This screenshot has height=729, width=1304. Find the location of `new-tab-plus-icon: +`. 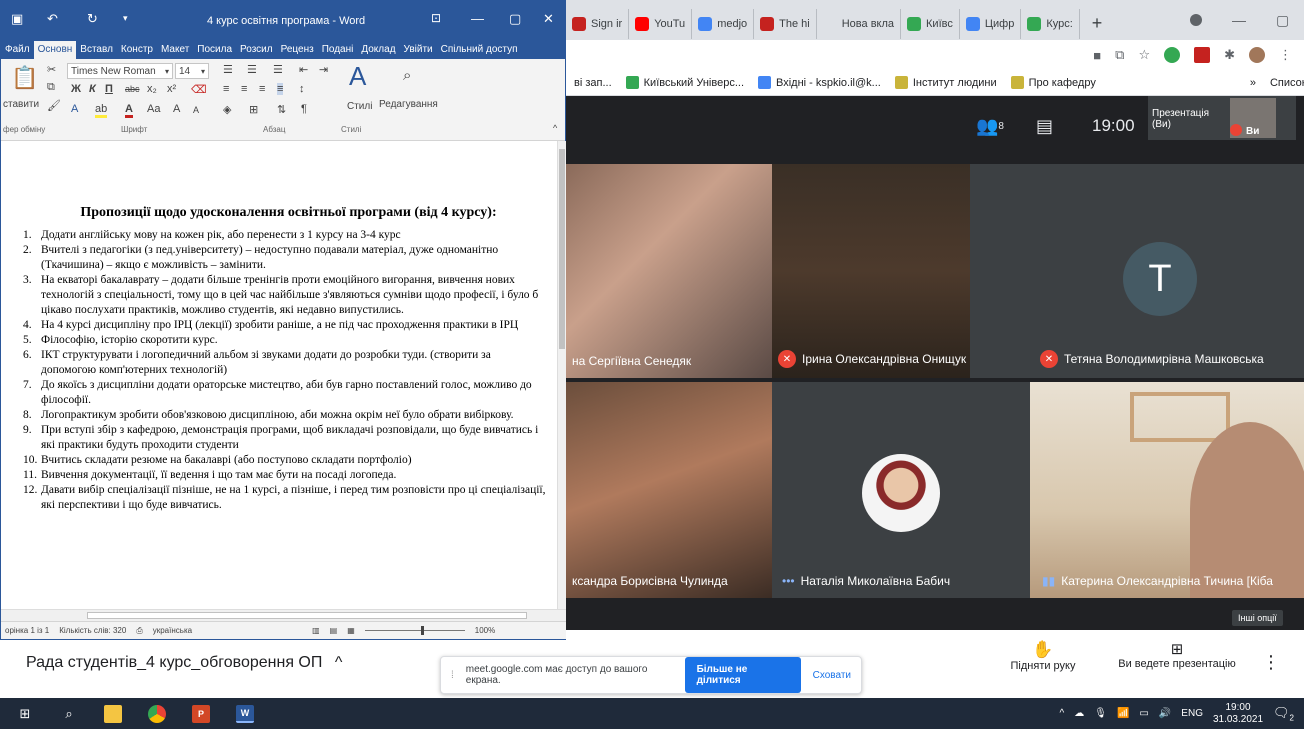

new-tab-plus-icon: + is located at coordinates (1097, 23).